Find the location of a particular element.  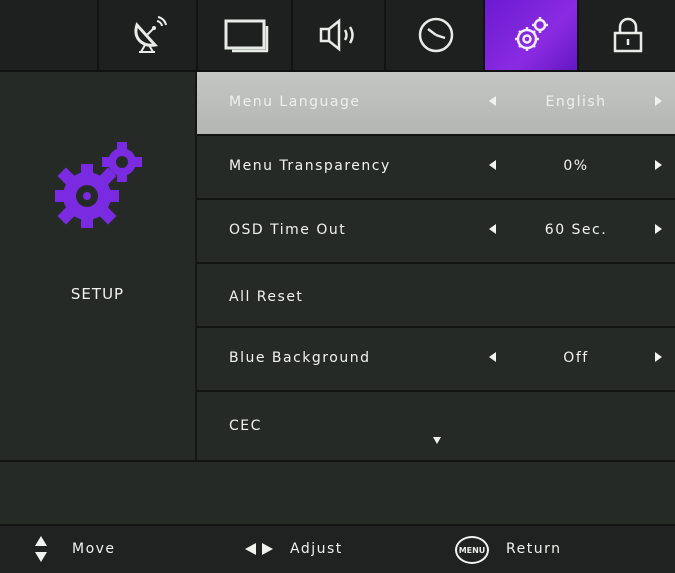

clock-icon is located at coordinates (435, 35).